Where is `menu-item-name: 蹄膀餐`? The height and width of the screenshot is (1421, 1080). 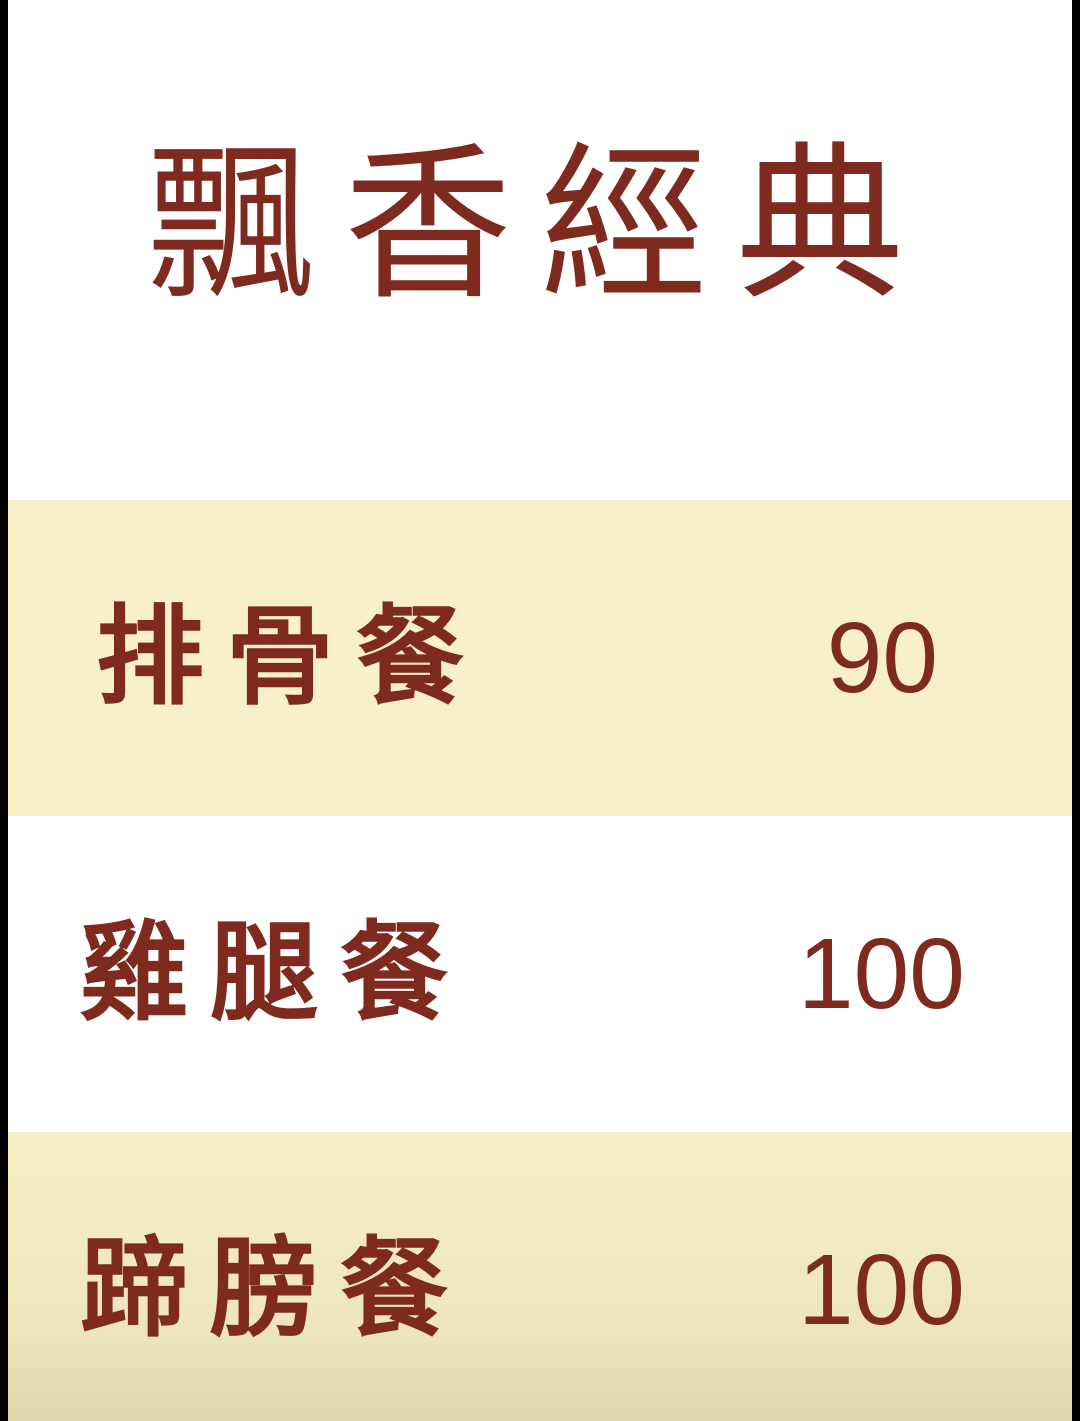
menu-item-name: 蹄膀餐 is located at coordinates (275, 1289).